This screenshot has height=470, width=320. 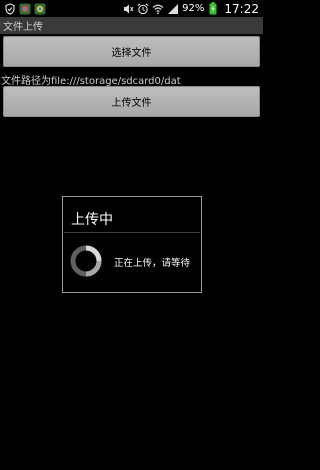 I want to click on signal-icon, so click(x=173, y=9).